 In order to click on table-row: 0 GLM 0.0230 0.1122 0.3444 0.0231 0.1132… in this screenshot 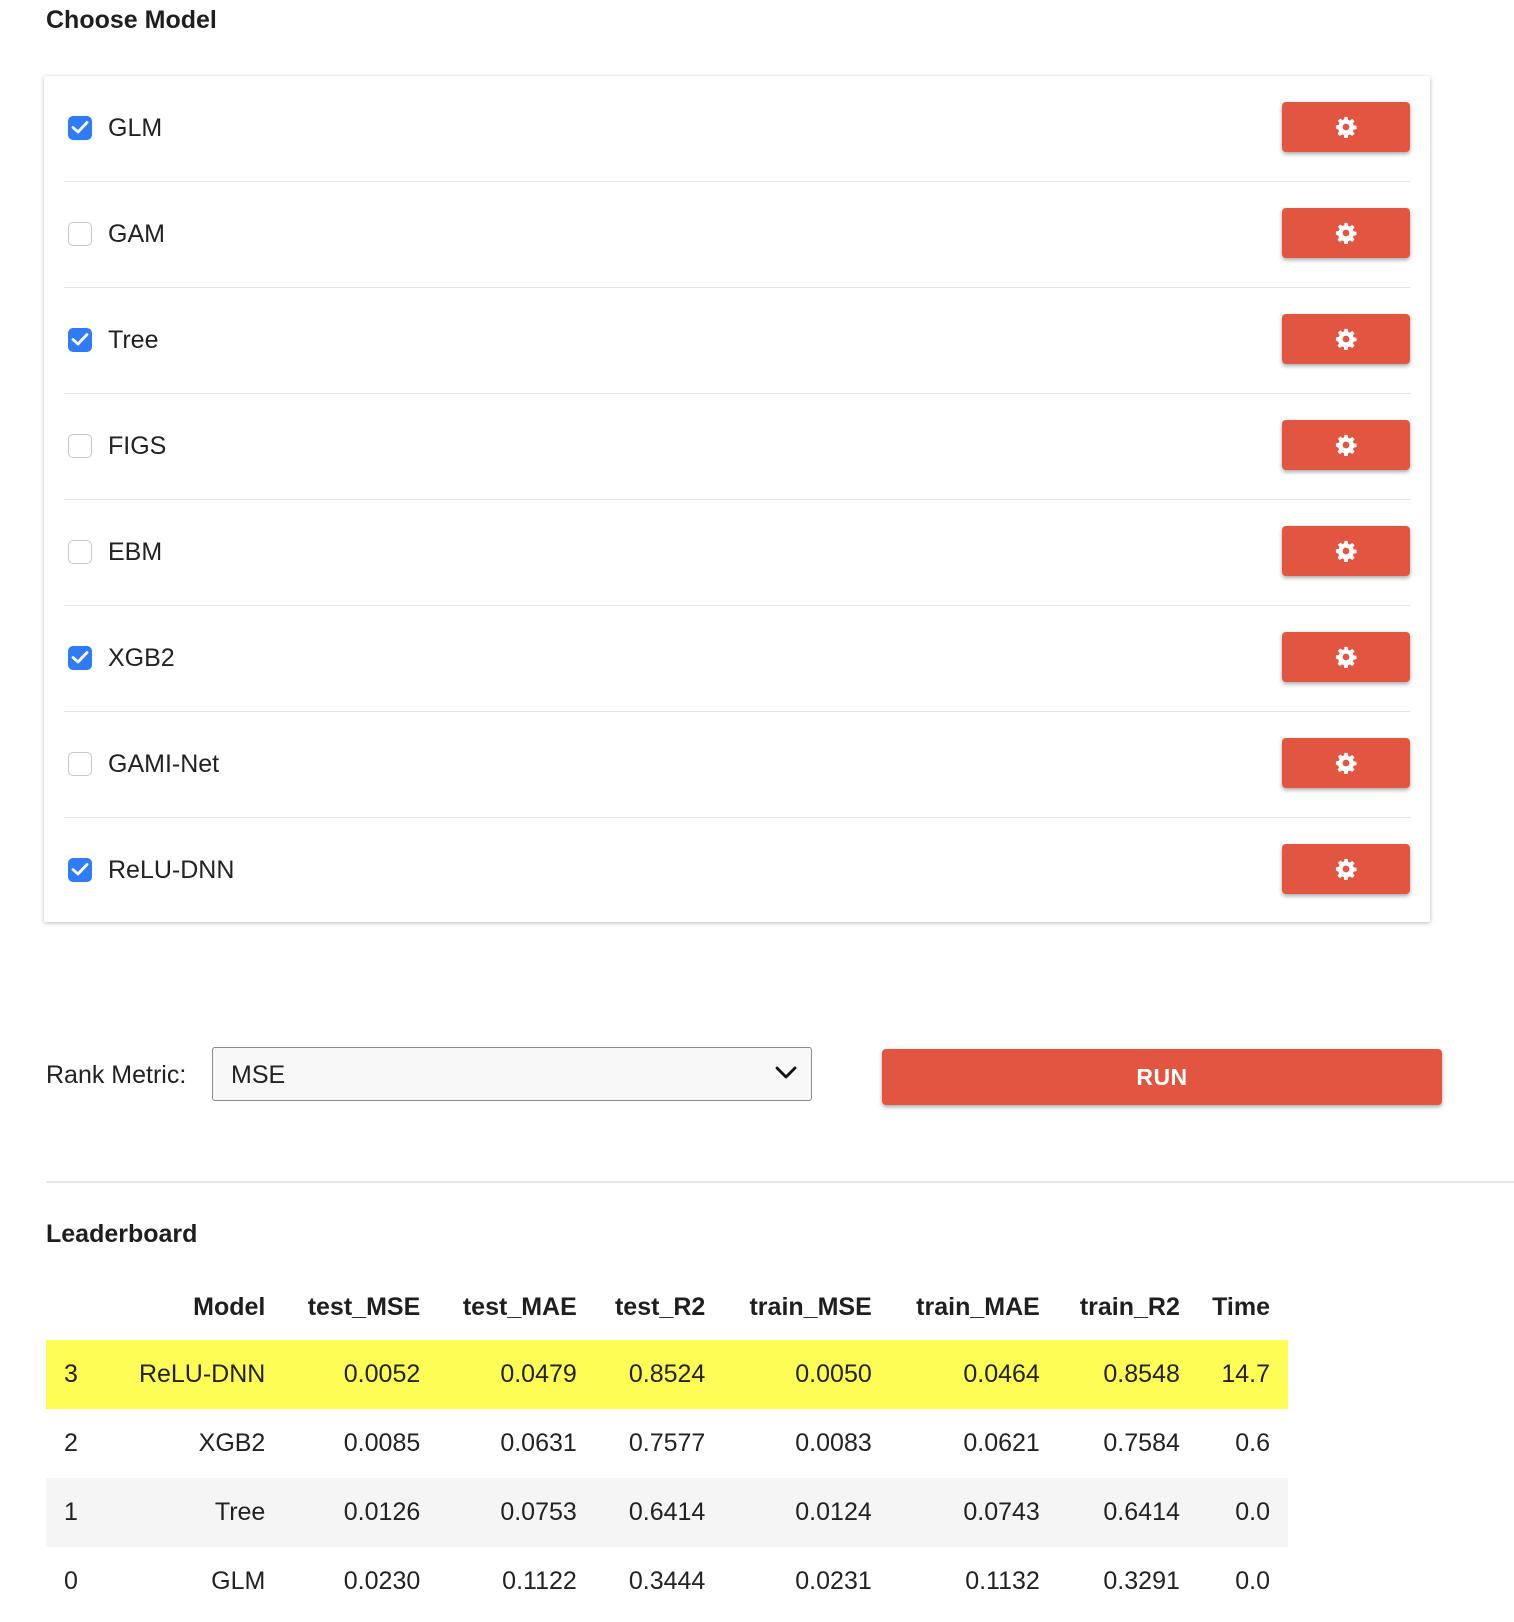, I will do `click(667, 1581)`.